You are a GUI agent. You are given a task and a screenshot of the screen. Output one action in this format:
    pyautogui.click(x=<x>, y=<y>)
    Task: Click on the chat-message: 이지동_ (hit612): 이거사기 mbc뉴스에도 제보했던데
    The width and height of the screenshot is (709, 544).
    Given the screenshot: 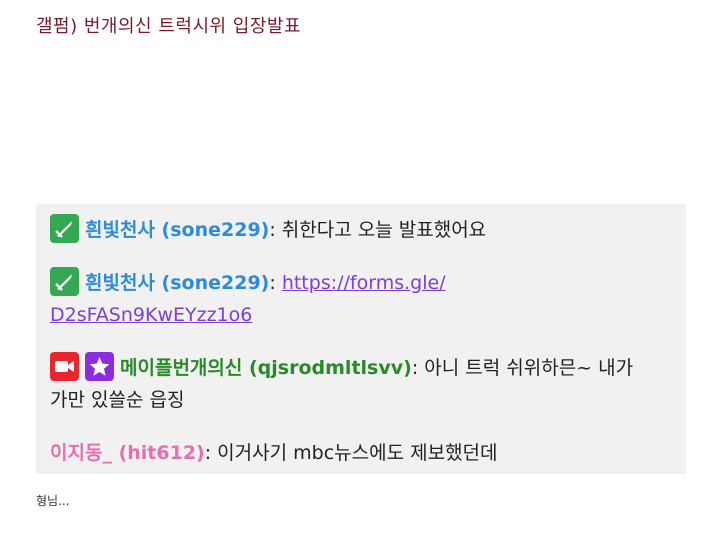 What is the action you would take?
    pyautogui.click(x=361, y=453)
    